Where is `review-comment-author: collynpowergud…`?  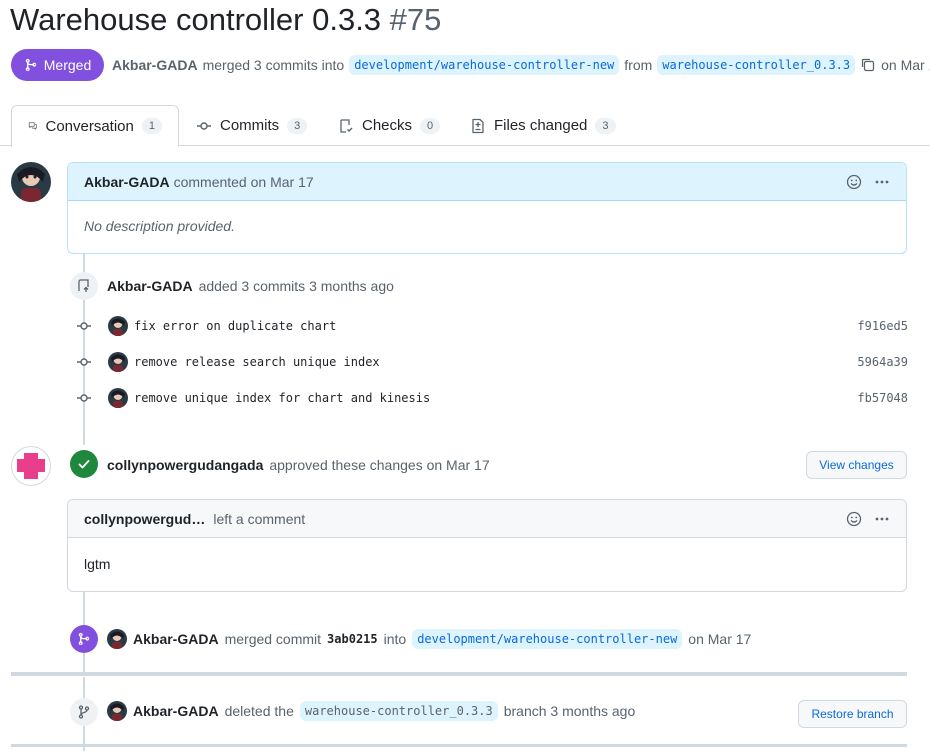
review-comment-author: collynpowergud… is located at coordinates (144, 519).